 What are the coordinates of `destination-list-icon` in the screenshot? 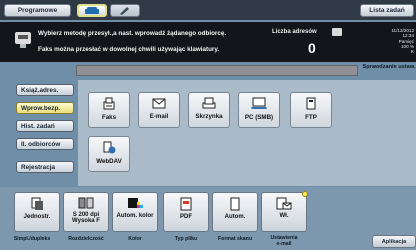 It's located at (337, 32).